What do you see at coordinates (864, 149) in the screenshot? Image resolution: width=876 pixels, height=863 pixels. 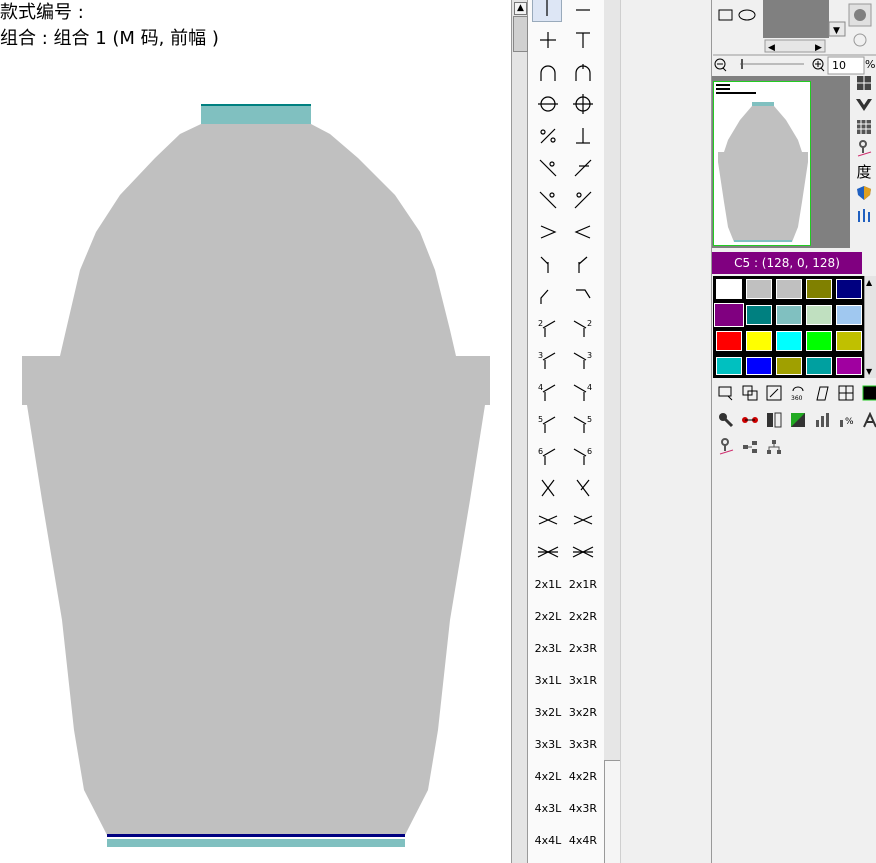 I see `needle-pen-icon` at bounding box center [864, 149].